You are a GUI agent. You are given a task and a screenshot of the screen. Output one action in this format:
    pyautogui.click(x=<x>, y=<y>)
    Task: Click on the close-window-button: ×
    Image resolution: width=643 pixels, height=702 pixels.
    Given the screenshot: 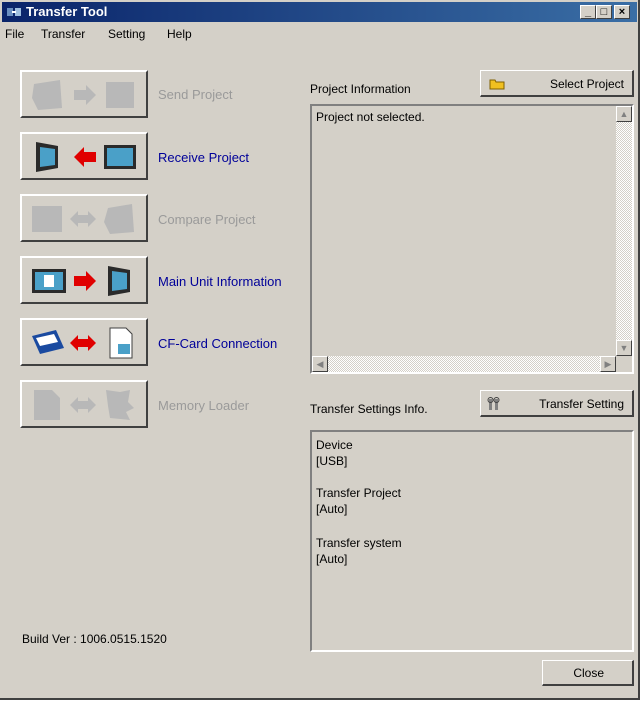 What is the action you would take?
    pyautogui.click(x=622, y=12)
    